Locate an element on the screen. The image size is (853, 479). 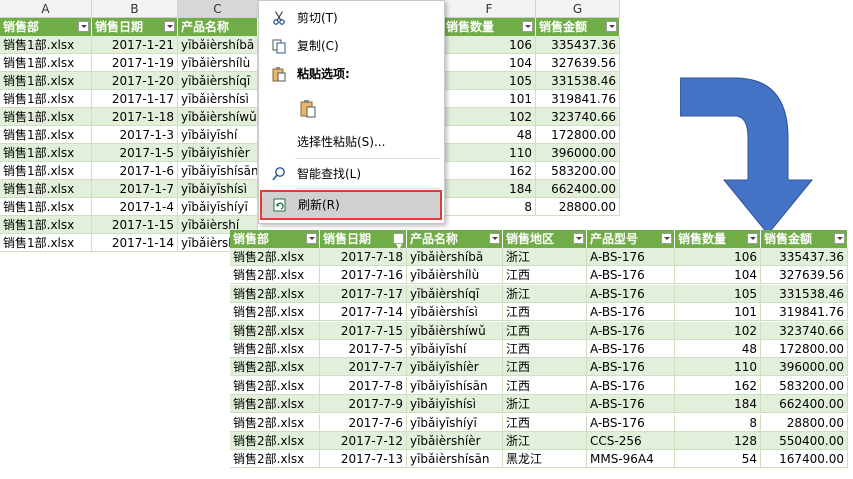
table-cell: yībǎiyīshíèr is located at coordinates (218, 153).